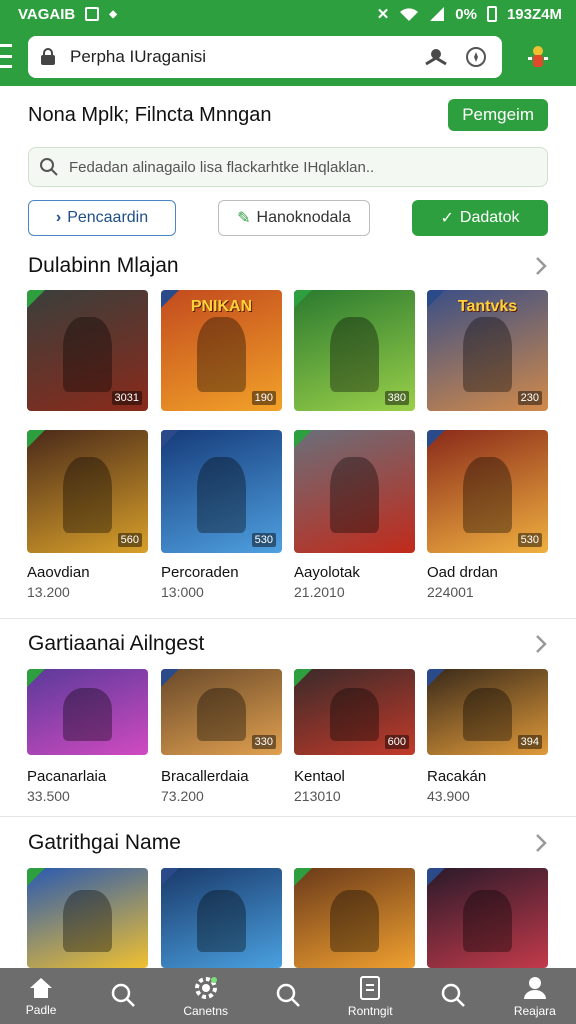  Describe the element at coordinates (538, 57) in the screenshot. I see `extension-icon` at that location.